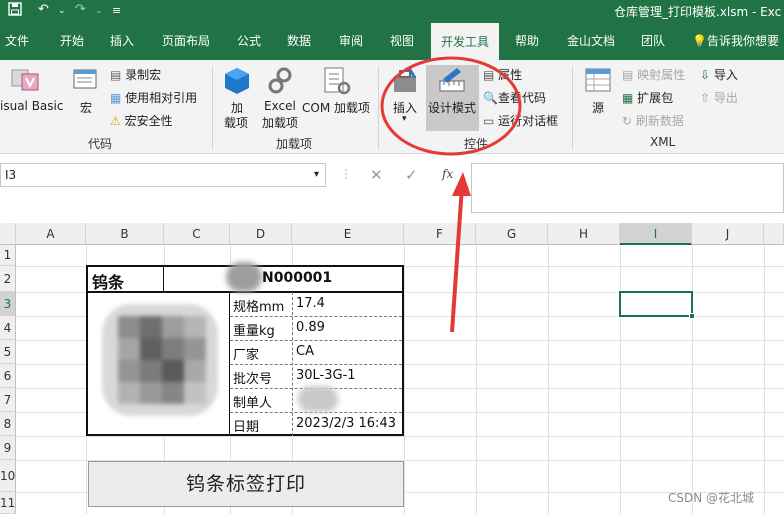  What do you see at coordinates (461, 184) in the screenshot?
I see `annotation-arrow-head` at bounding box center [461, 184].